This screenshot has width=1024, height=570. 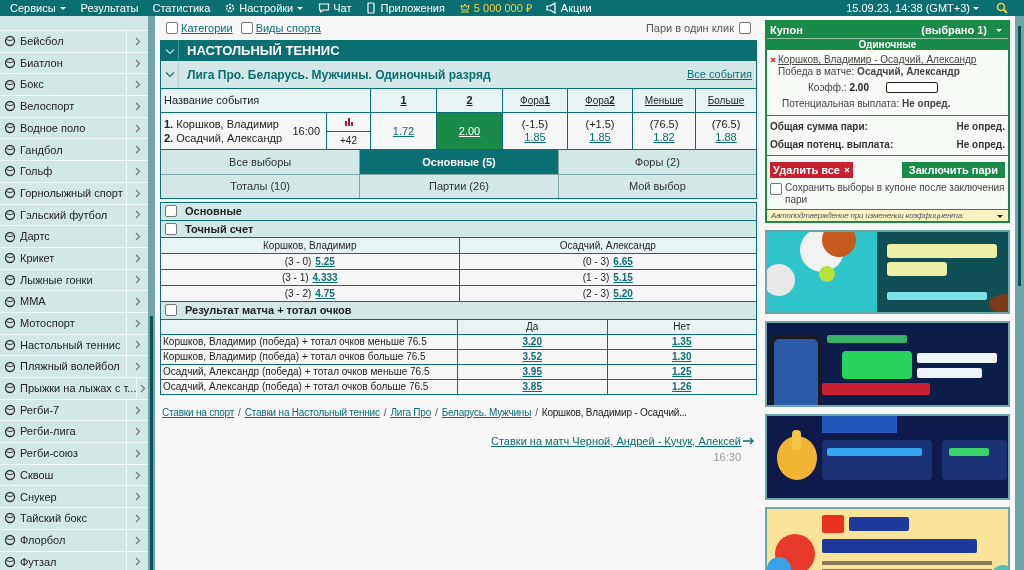 What do you see at coordinates (999, 30) in the screenshot?
I see `caret-icon` at bounding box center [999, 30].